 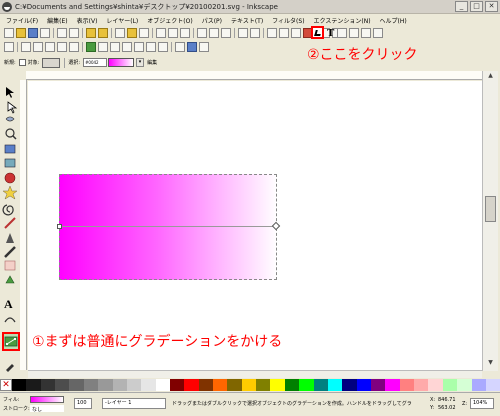 I want to click on text-font-icon, so click(x=296, y=32).